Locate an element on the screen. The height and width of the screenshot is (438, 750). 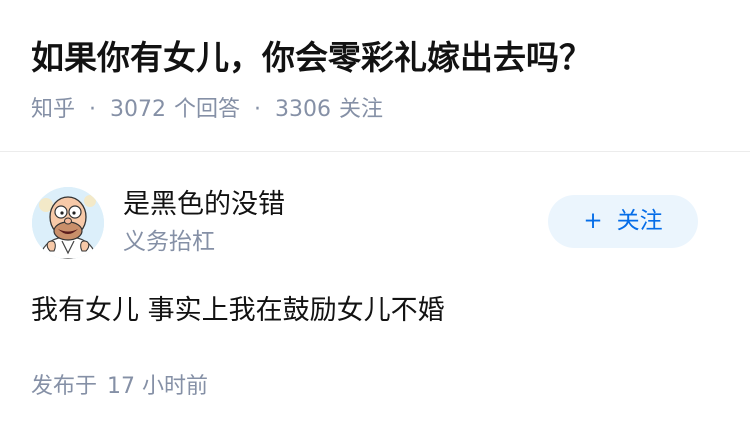
avatar is located at coordinates (68, 223).